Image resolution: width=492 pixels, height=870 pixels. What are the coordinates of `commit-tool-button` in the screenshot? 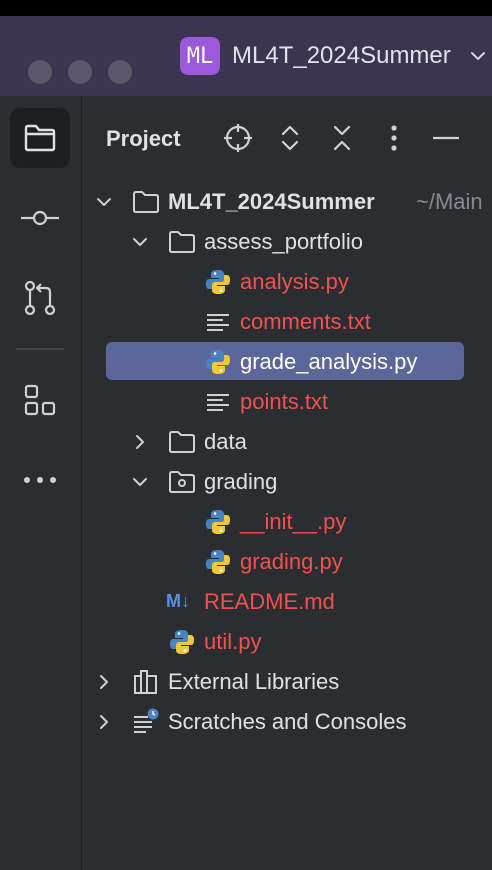 It's located at (40, 218).